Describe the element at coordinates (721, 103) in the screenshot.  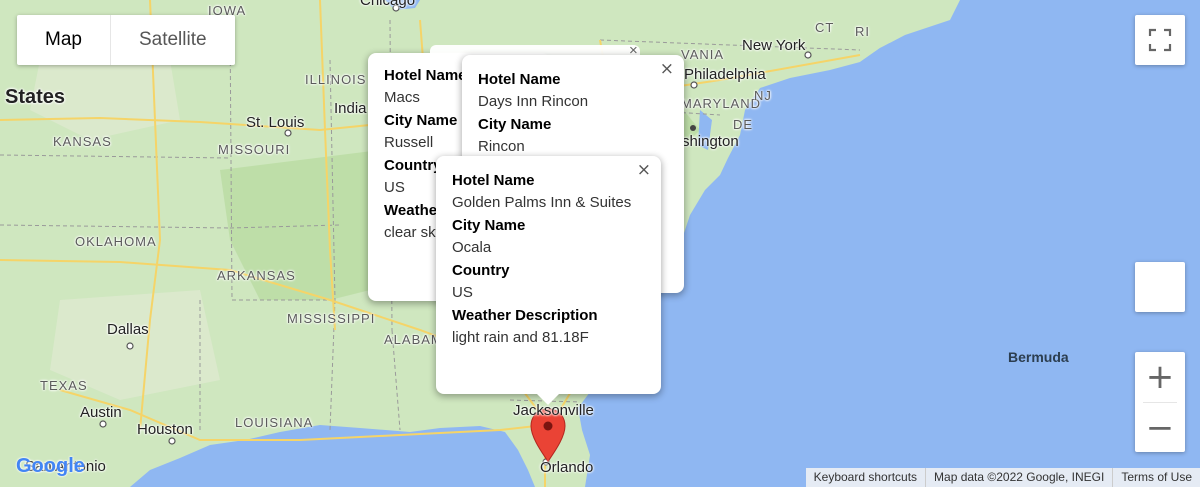
I see `state-label-maryland: MARYLAND` at that location.